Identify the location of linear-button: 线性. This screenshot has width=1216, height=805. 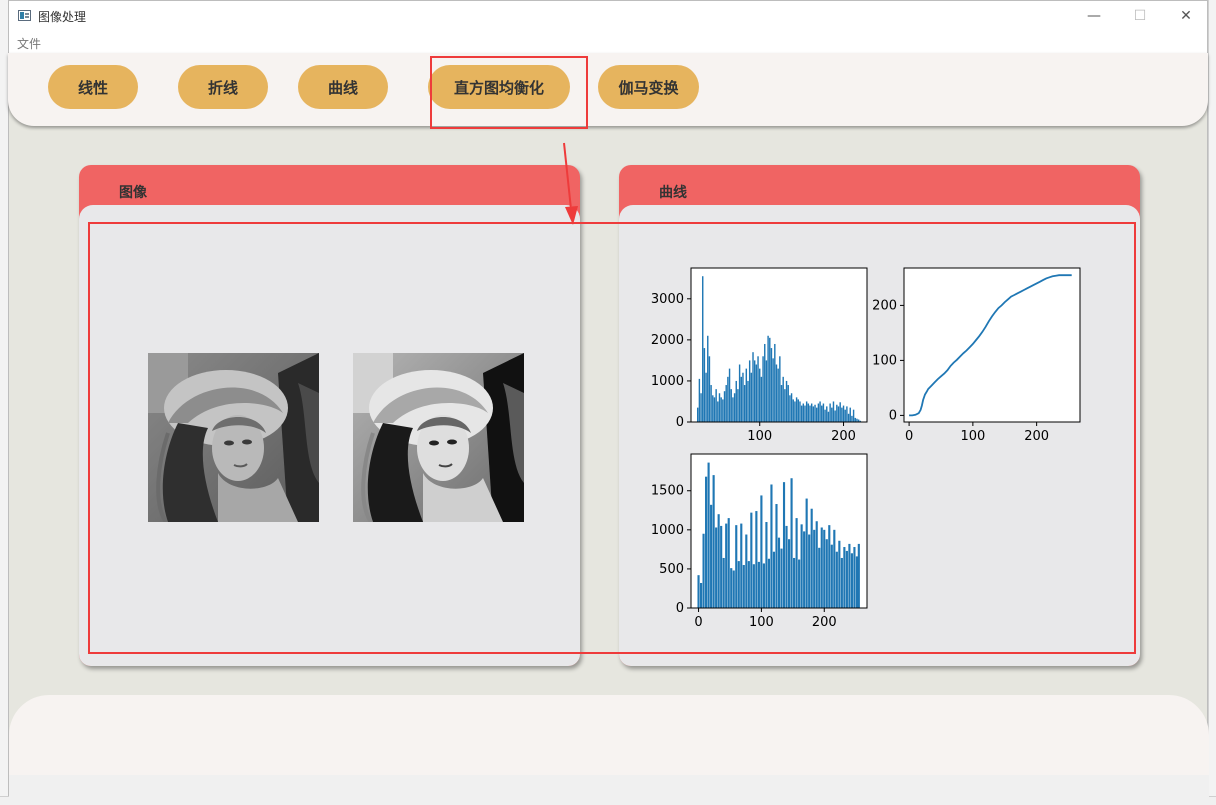
(93, 87).